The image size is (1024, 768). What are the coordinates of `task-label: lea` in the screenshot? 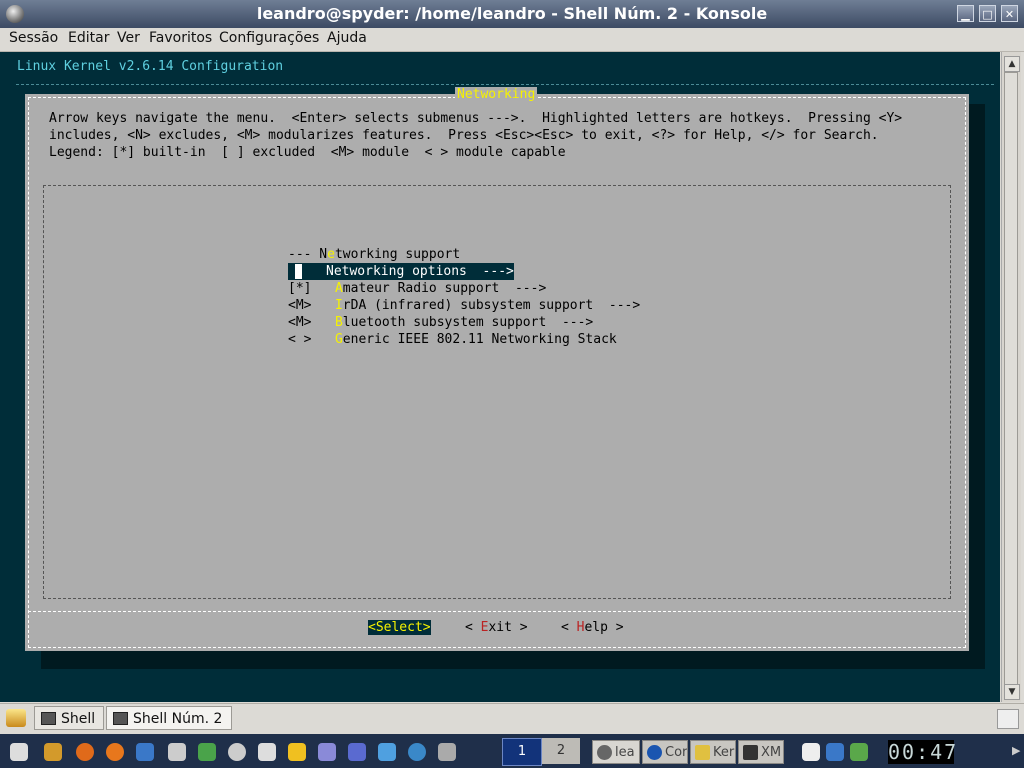 It's located at (625, 752).